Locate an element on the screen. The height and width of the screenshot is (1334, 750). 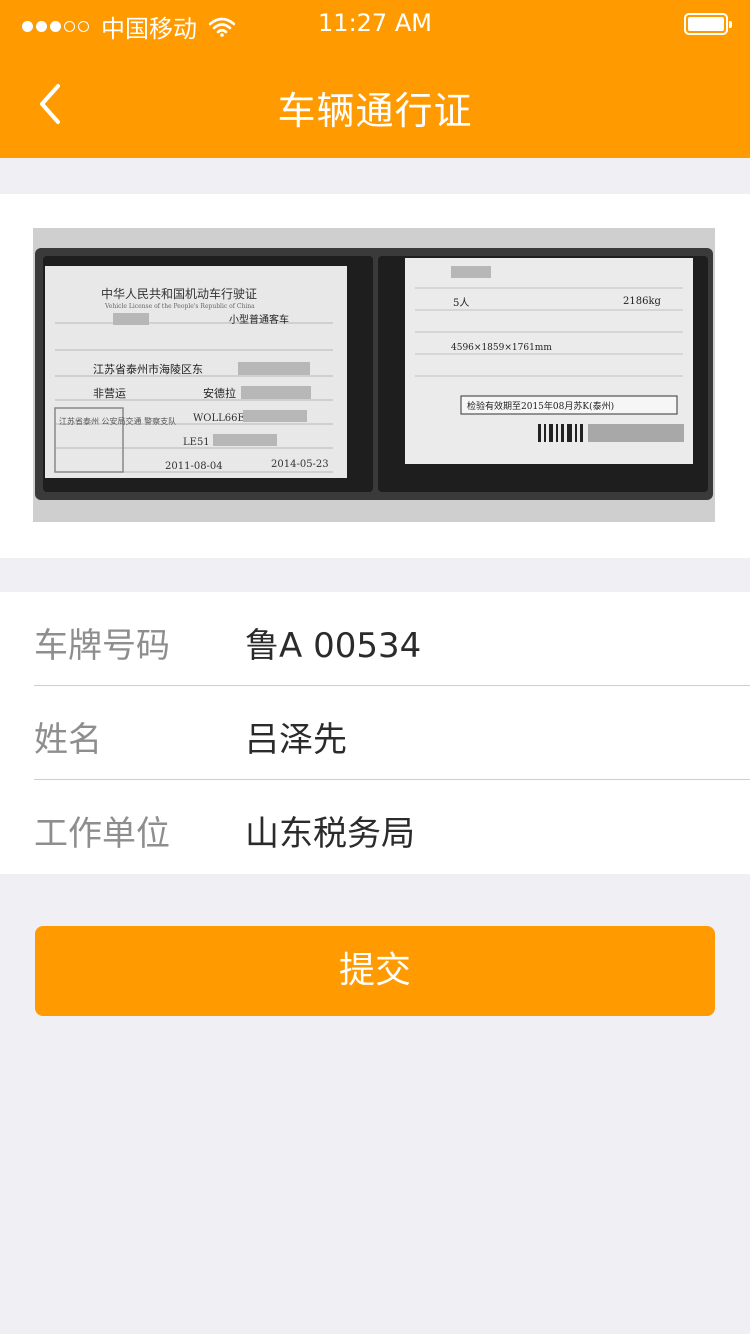
submit-button: 提交 is located at coordinates (375, 971).